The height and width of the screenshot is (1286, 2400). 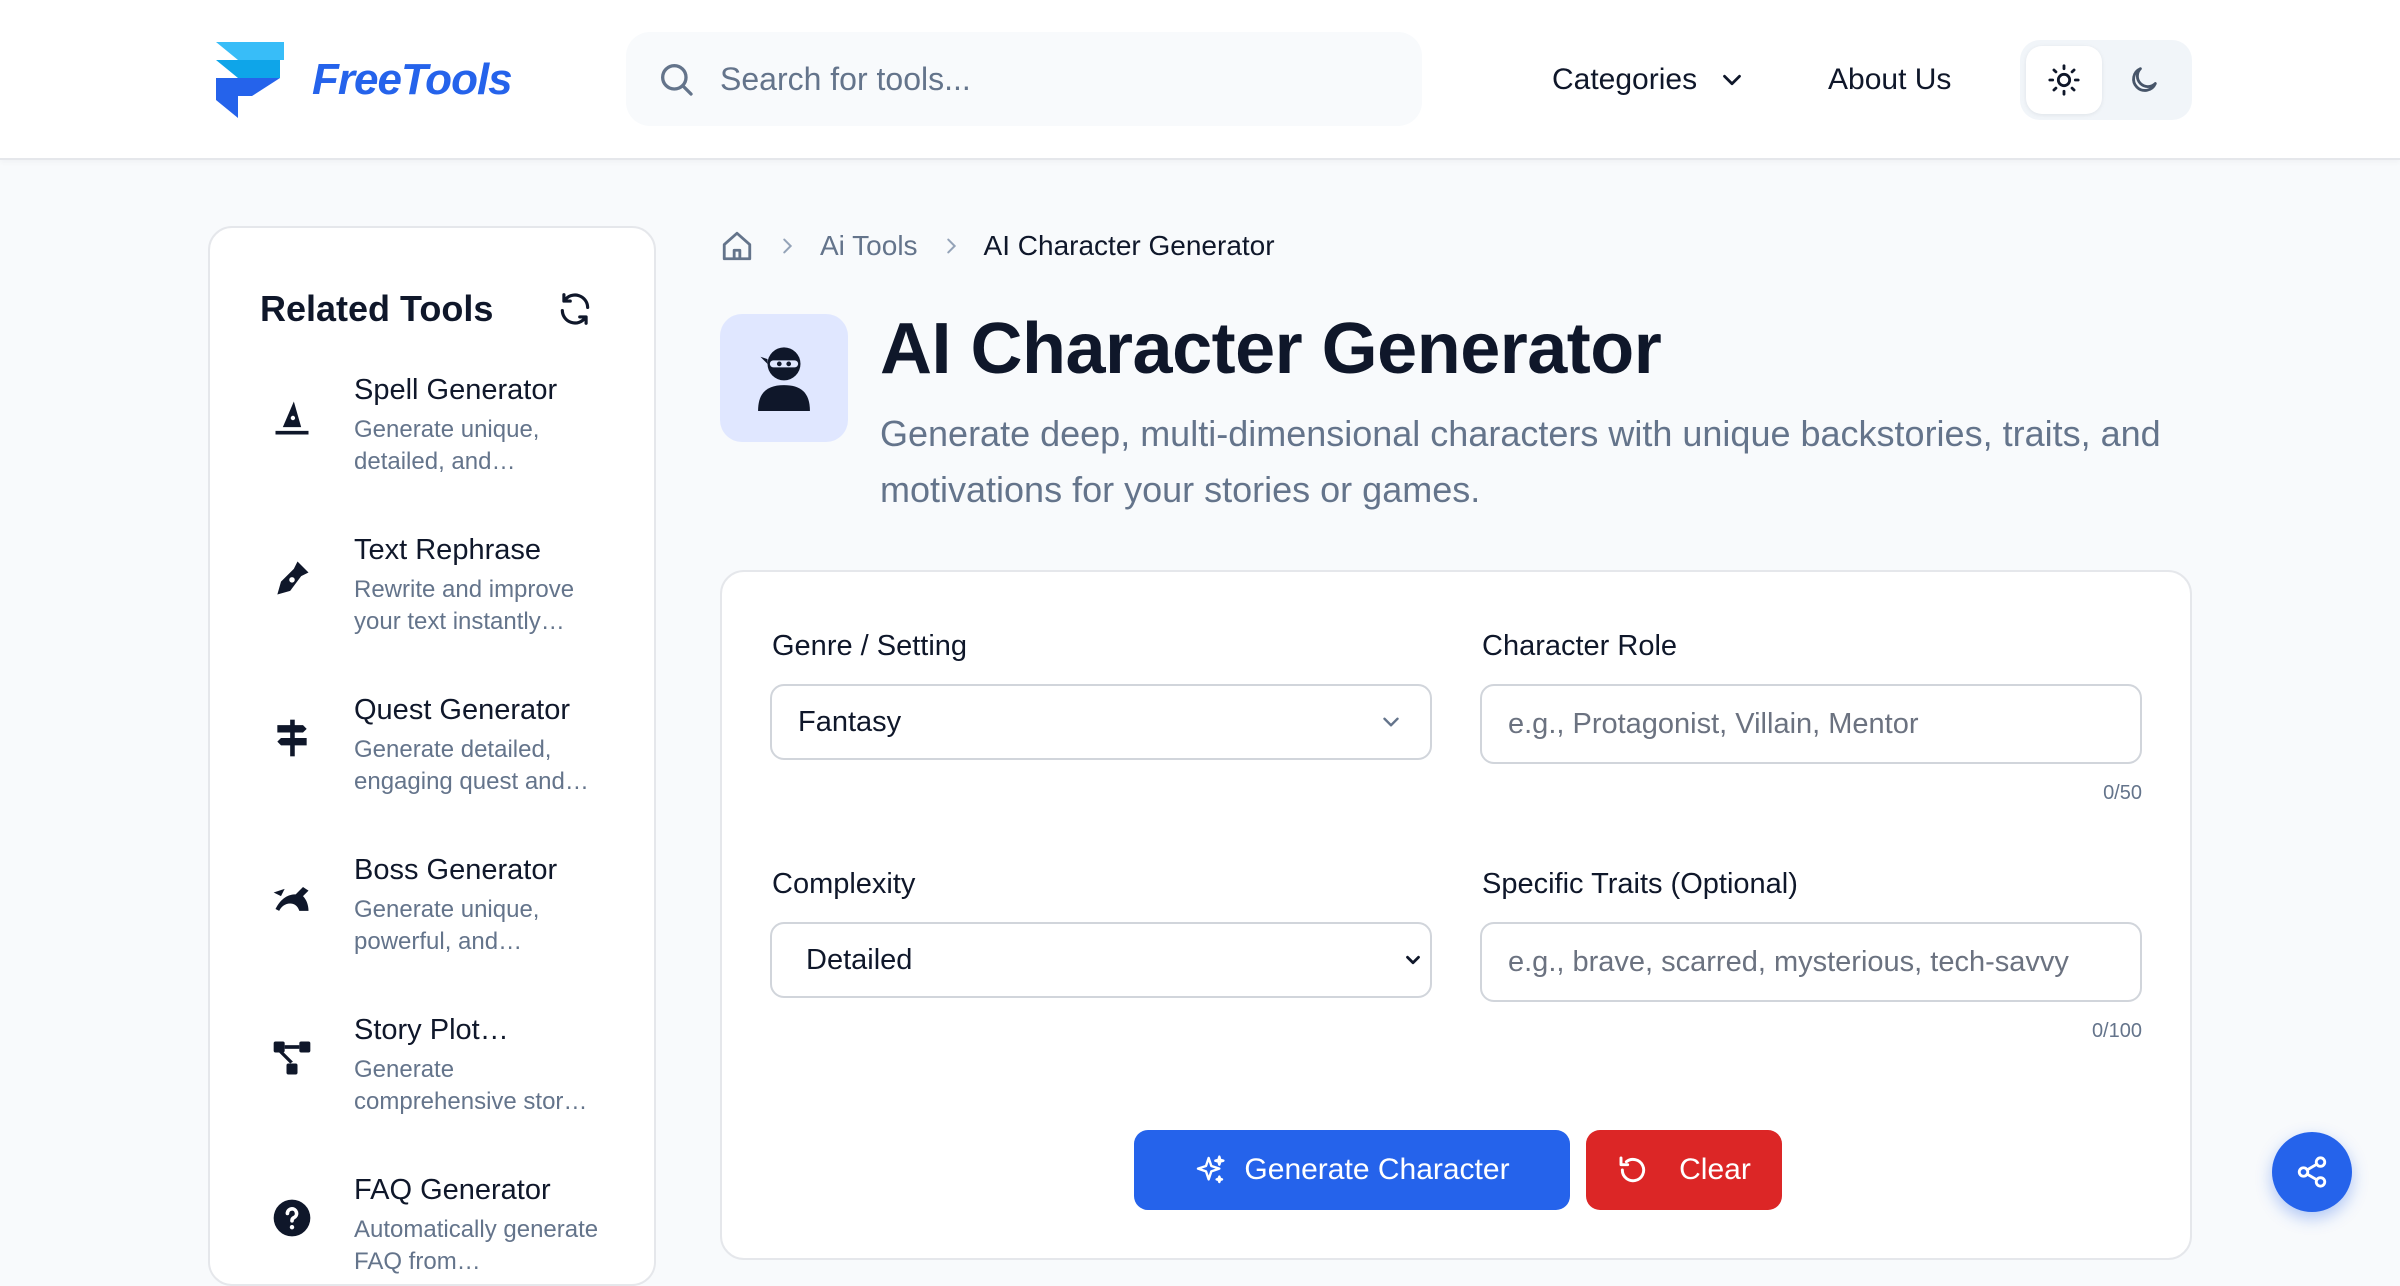 I want to click on share-icon, so click(x=2312, y=1172).